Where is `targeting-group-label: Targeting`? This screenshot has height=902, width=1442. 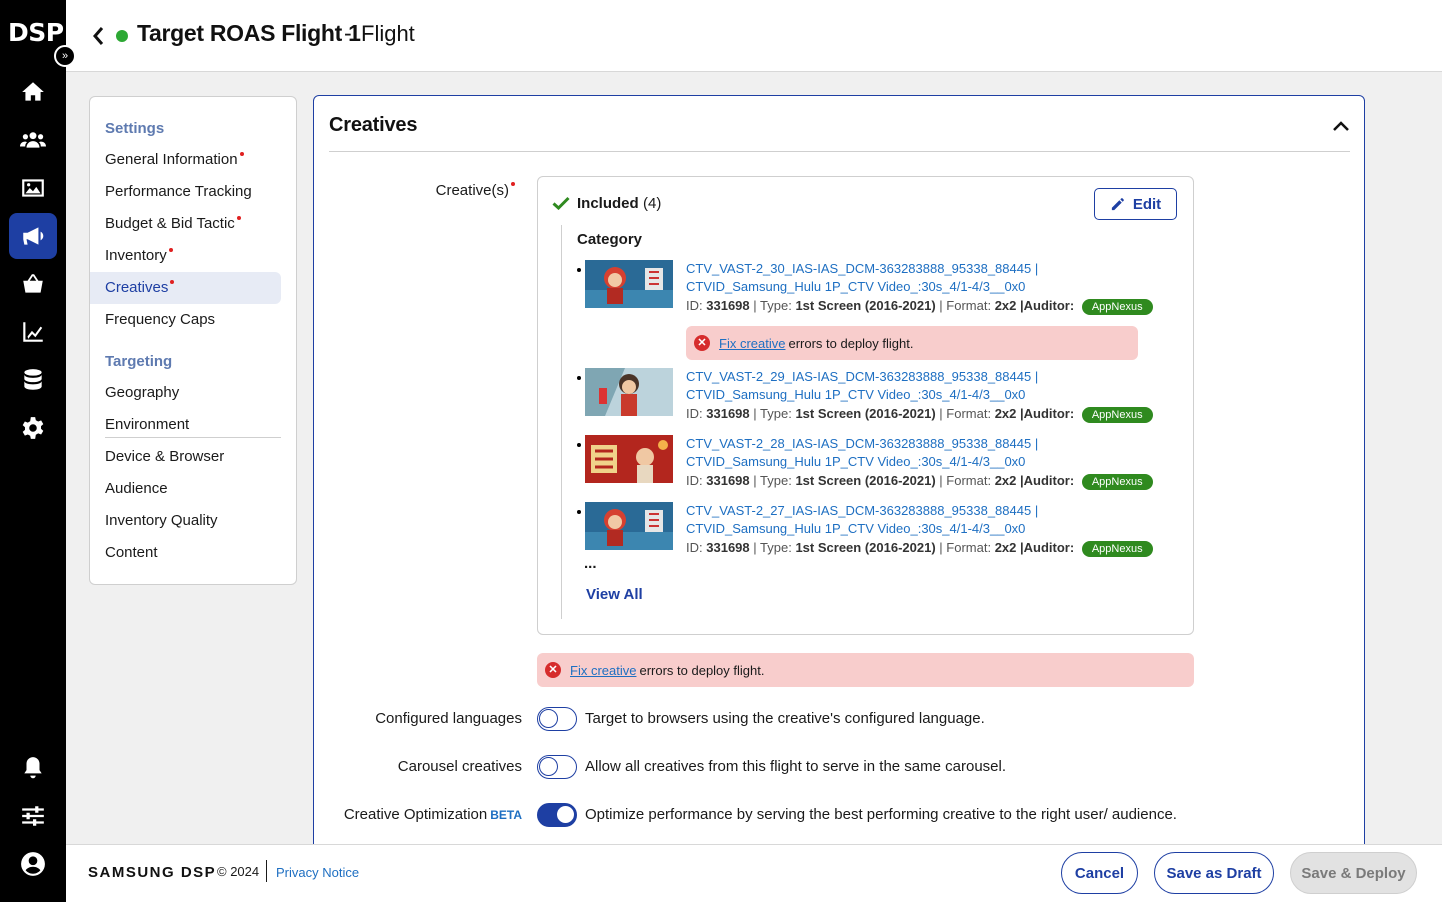
targeting-group-label: Targeting is located at coordinates (139, 361).